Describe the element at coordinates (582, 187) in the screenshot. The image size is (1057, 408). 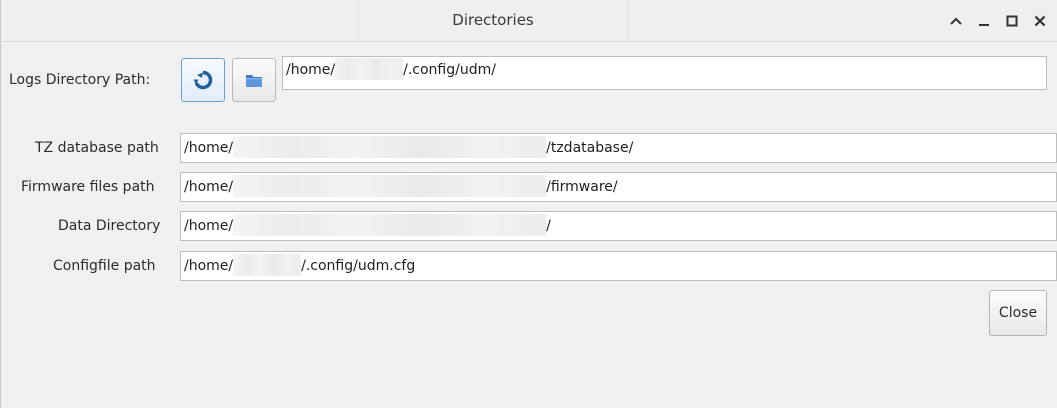
I see `firmware-path-suffix: /firmware/` at that location.